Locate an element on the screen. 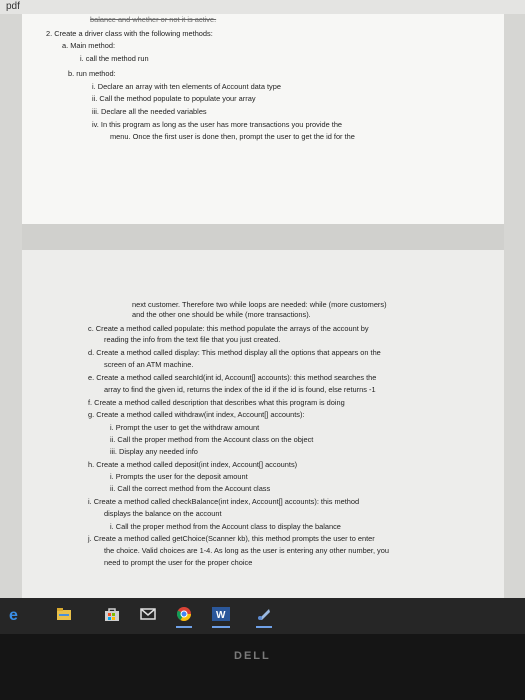  snipping-tool-icon is located at coordinates (264, 617).